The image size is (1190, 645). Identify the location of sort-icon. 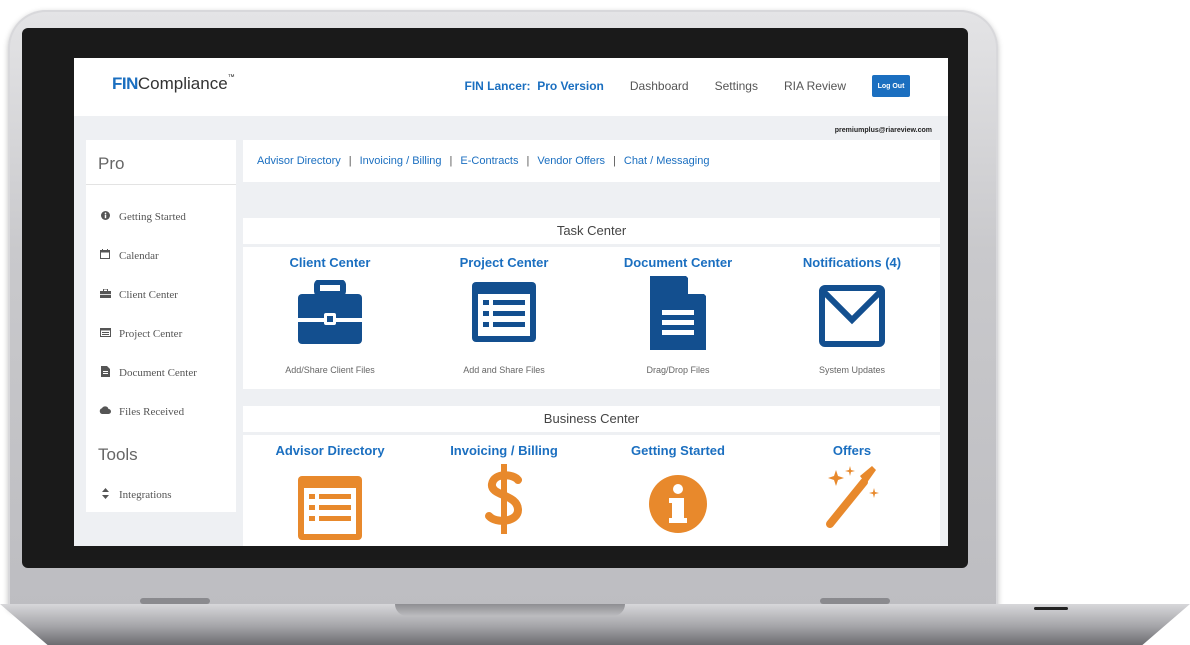
(105, 494).